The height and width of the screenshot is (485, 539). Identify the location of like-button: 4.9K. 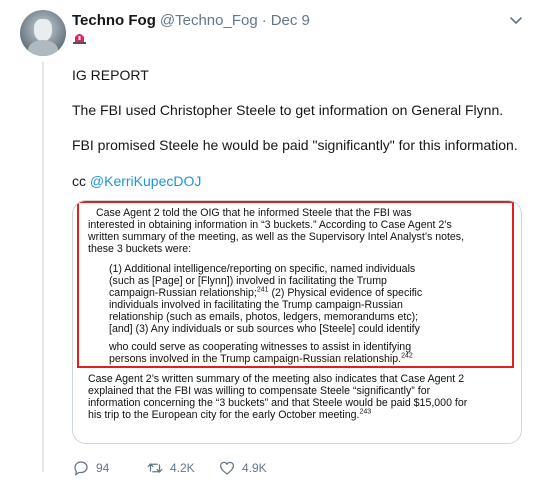
(242, 468).